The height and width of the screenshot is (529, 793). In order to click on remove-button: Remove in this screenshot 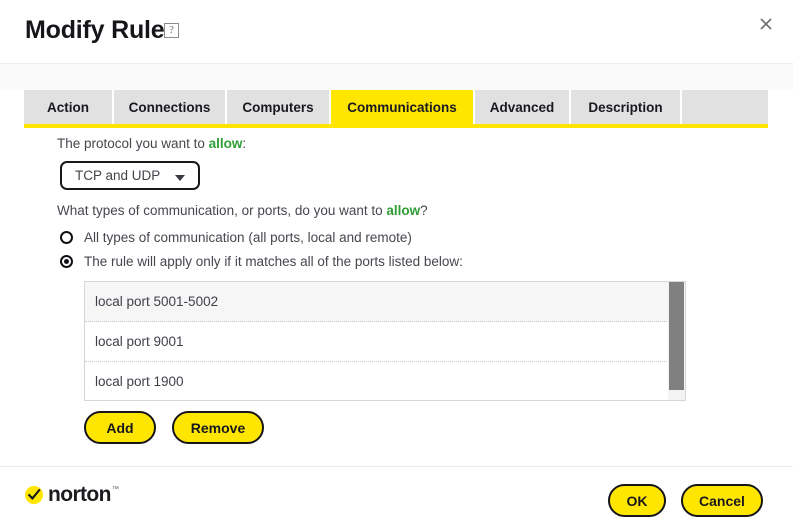, I will do `click(218, 427)`.